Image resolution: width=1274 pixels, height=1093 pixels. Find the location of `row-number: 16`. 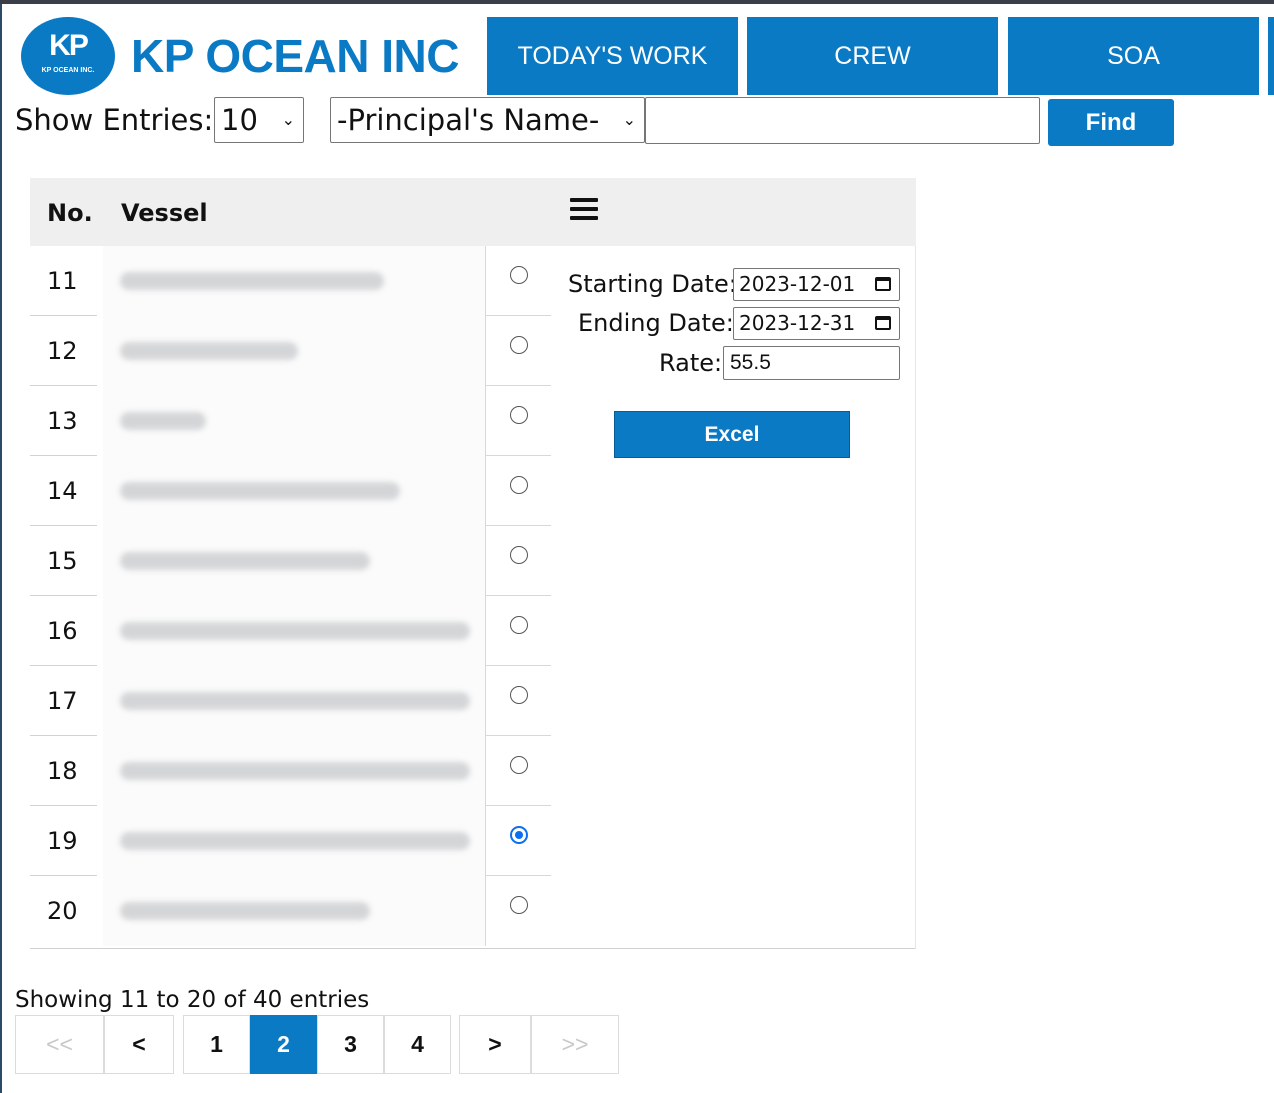

row-number: 16 is located at coordinates (62, 631).